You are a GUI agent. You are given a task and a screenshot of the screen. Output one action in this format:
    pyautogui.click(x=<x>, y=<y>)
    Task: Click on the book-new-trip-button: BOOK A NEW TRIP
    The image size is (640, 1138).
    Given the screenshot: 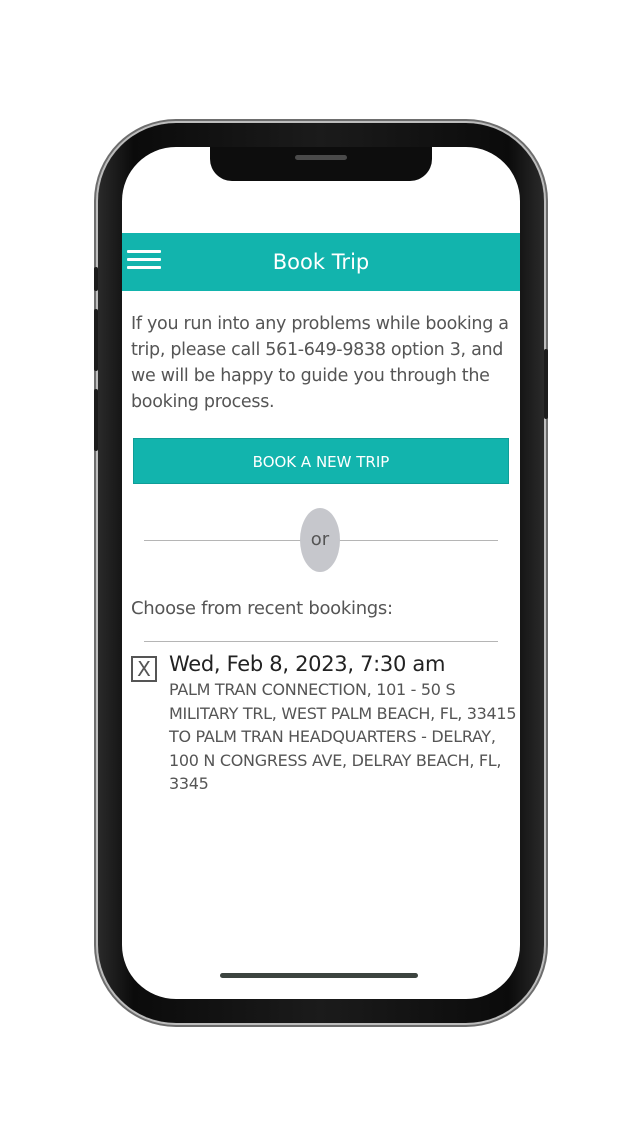 What is the action you would take?
    pyautogui.click(x=321, y=461)
    